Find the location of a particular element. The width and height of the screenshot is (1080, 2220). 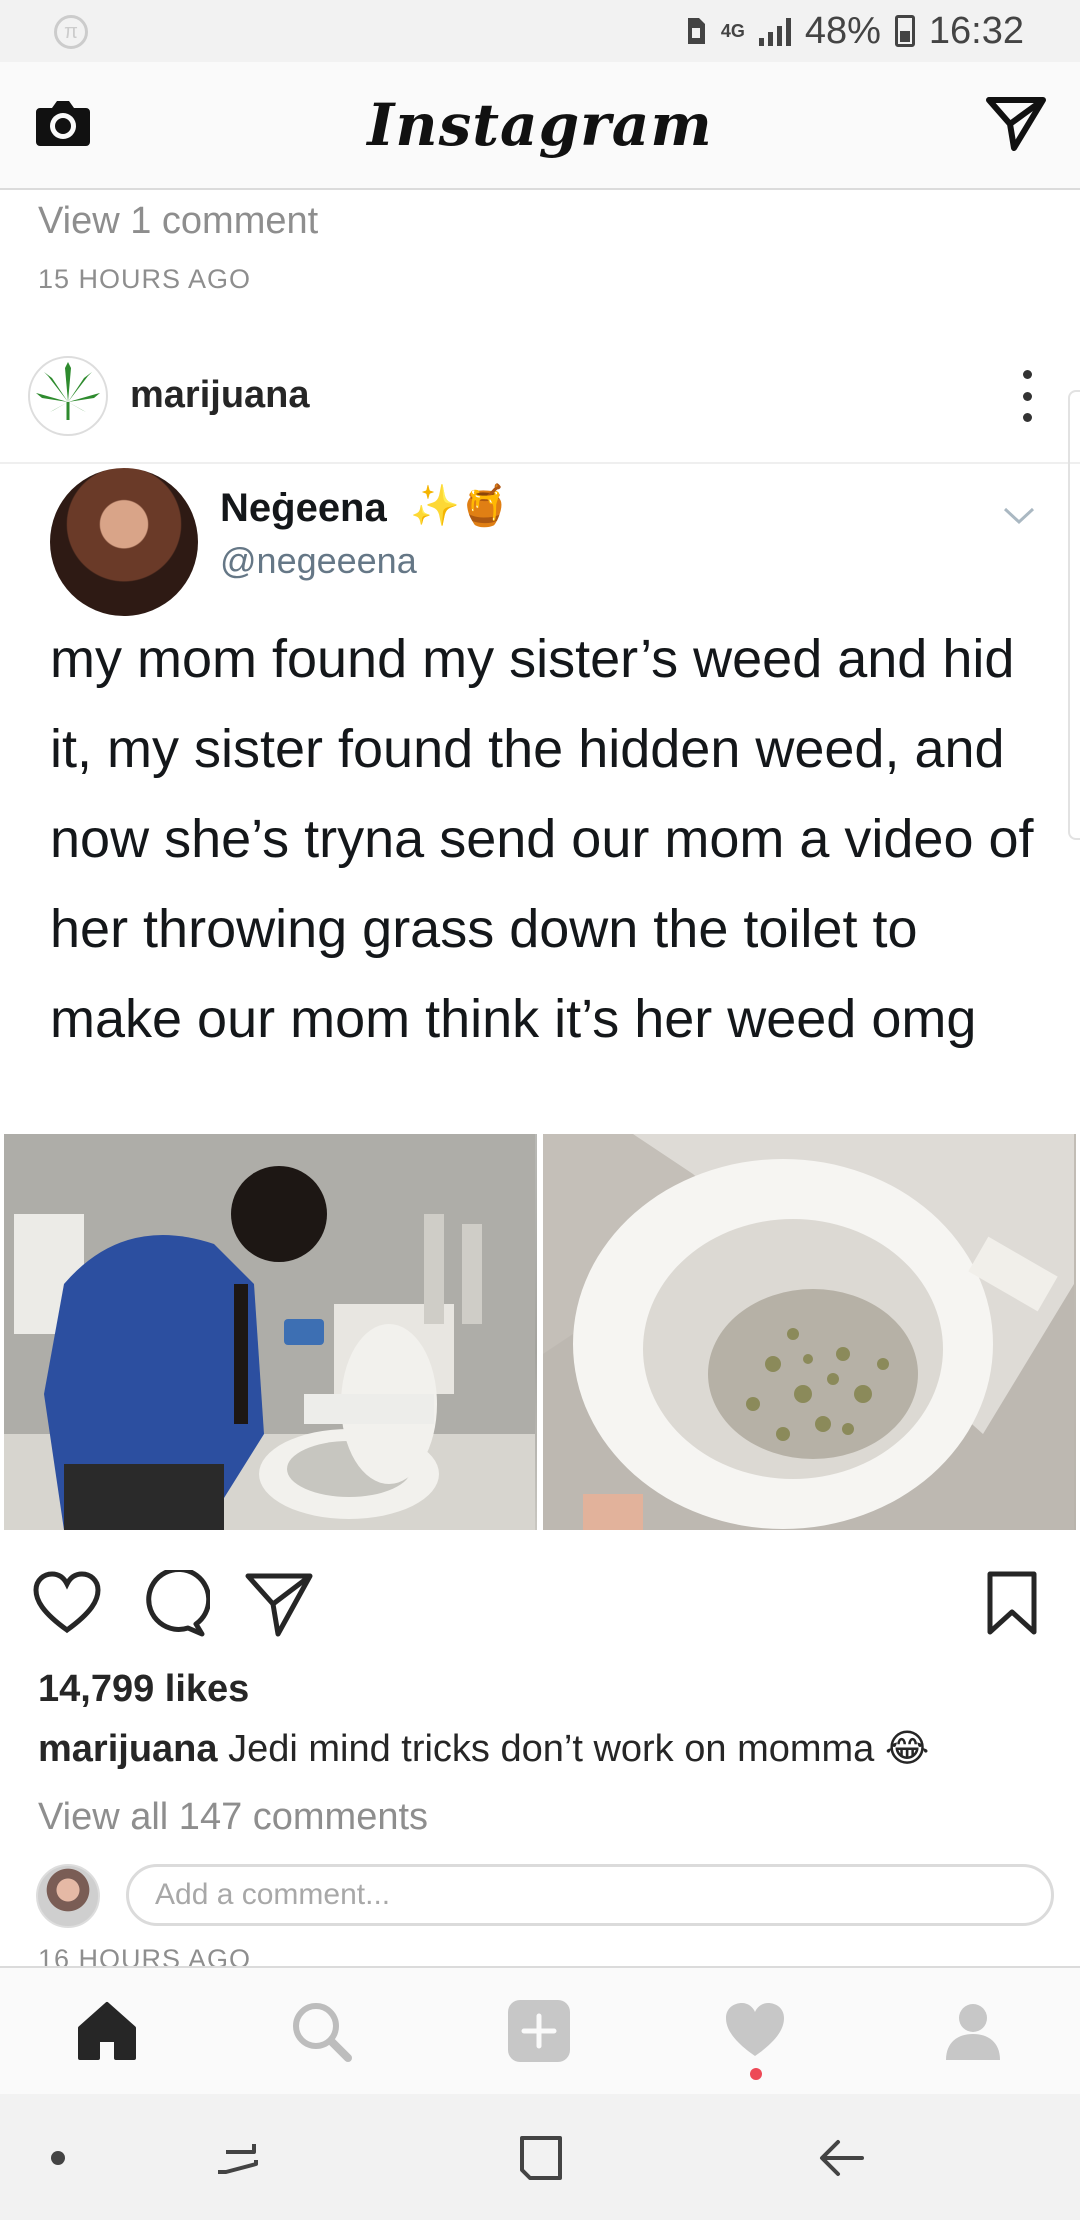

post-actions is located at coordinates (540, 1603).